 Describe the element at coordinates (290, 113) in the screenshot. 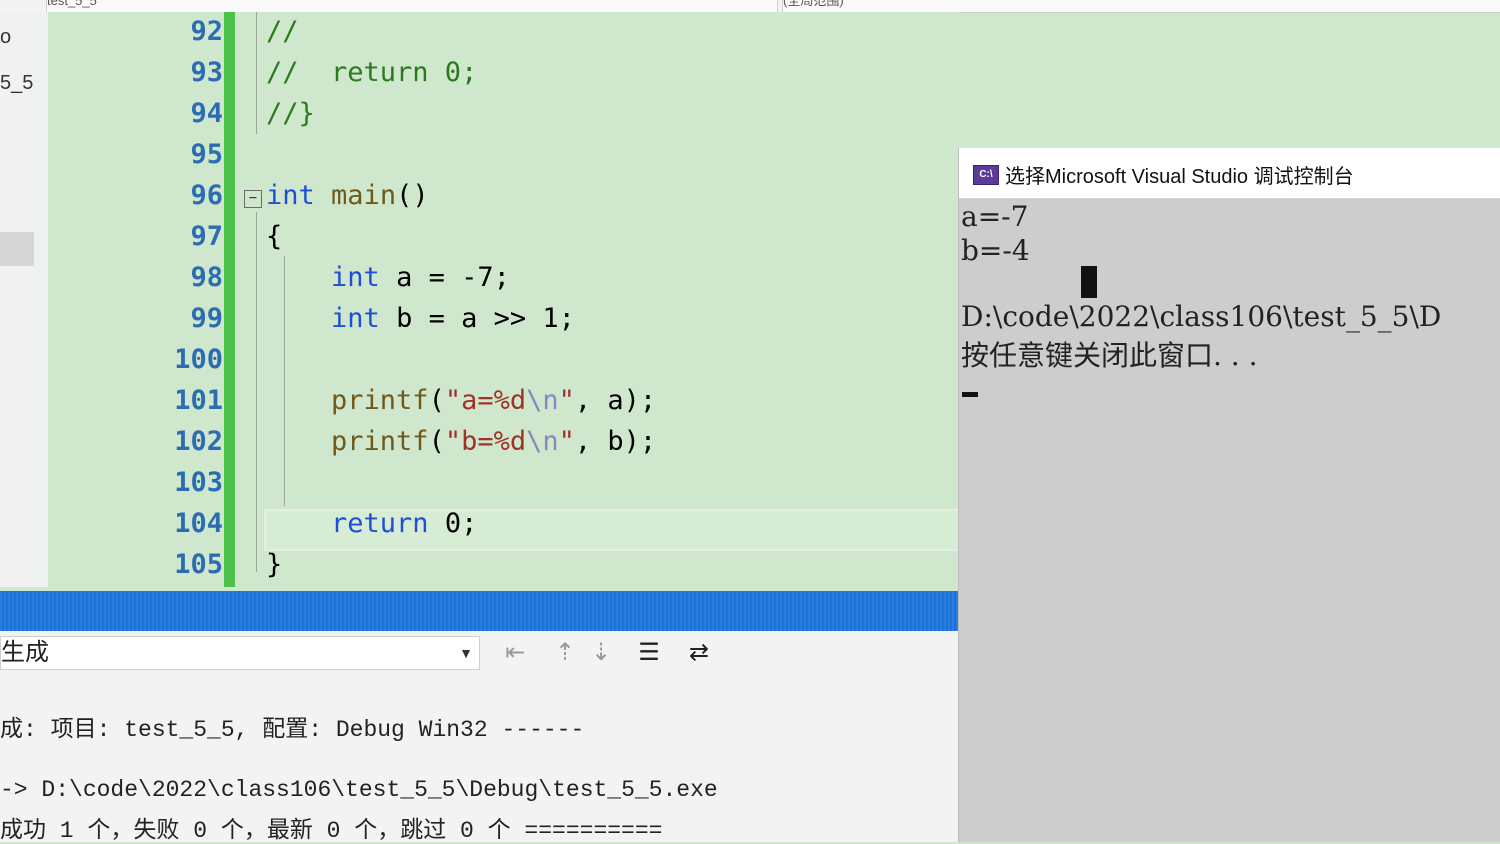

I see `code-line: //}` at that location.